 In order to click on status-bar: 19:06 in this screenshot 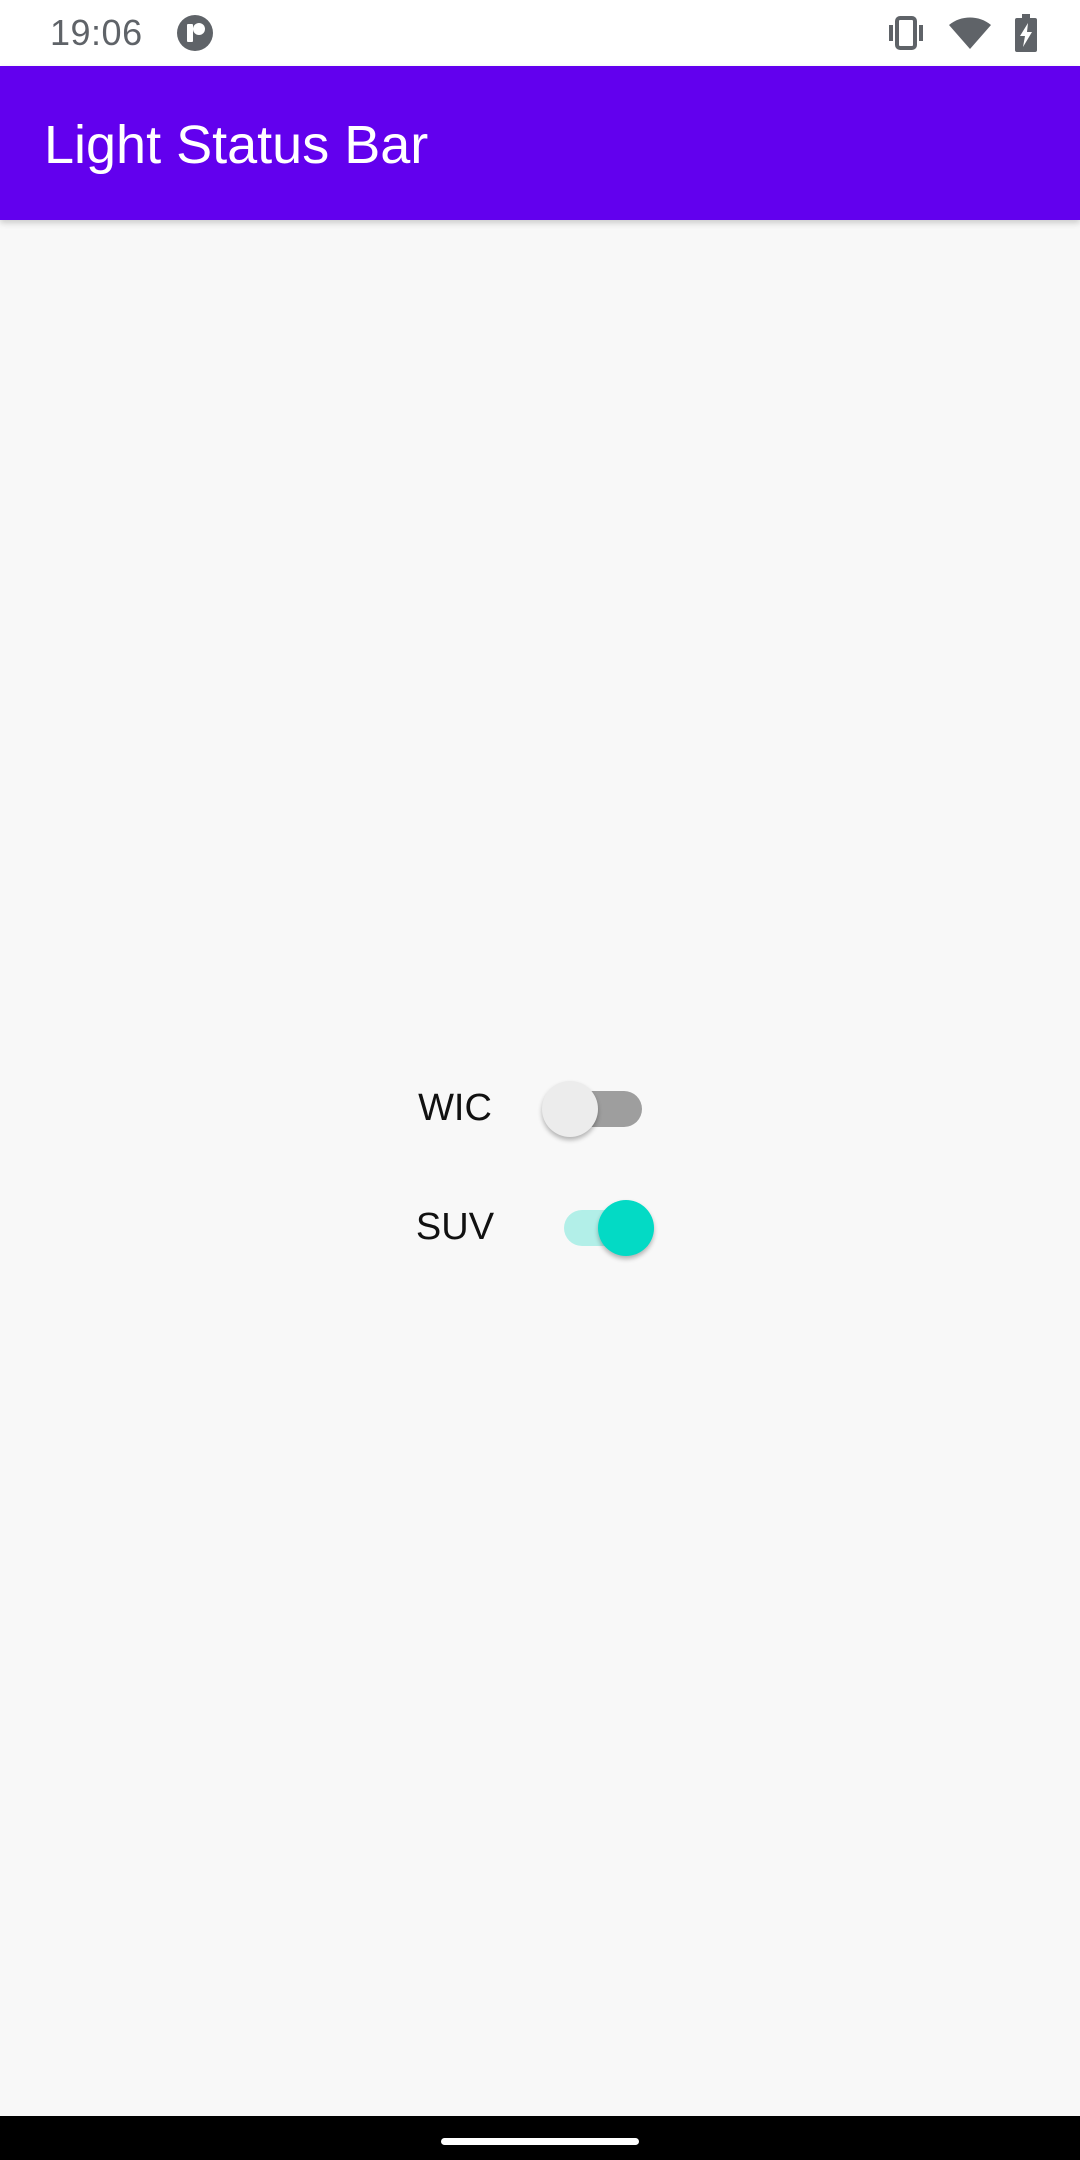, I will do `click(540, 33)`.